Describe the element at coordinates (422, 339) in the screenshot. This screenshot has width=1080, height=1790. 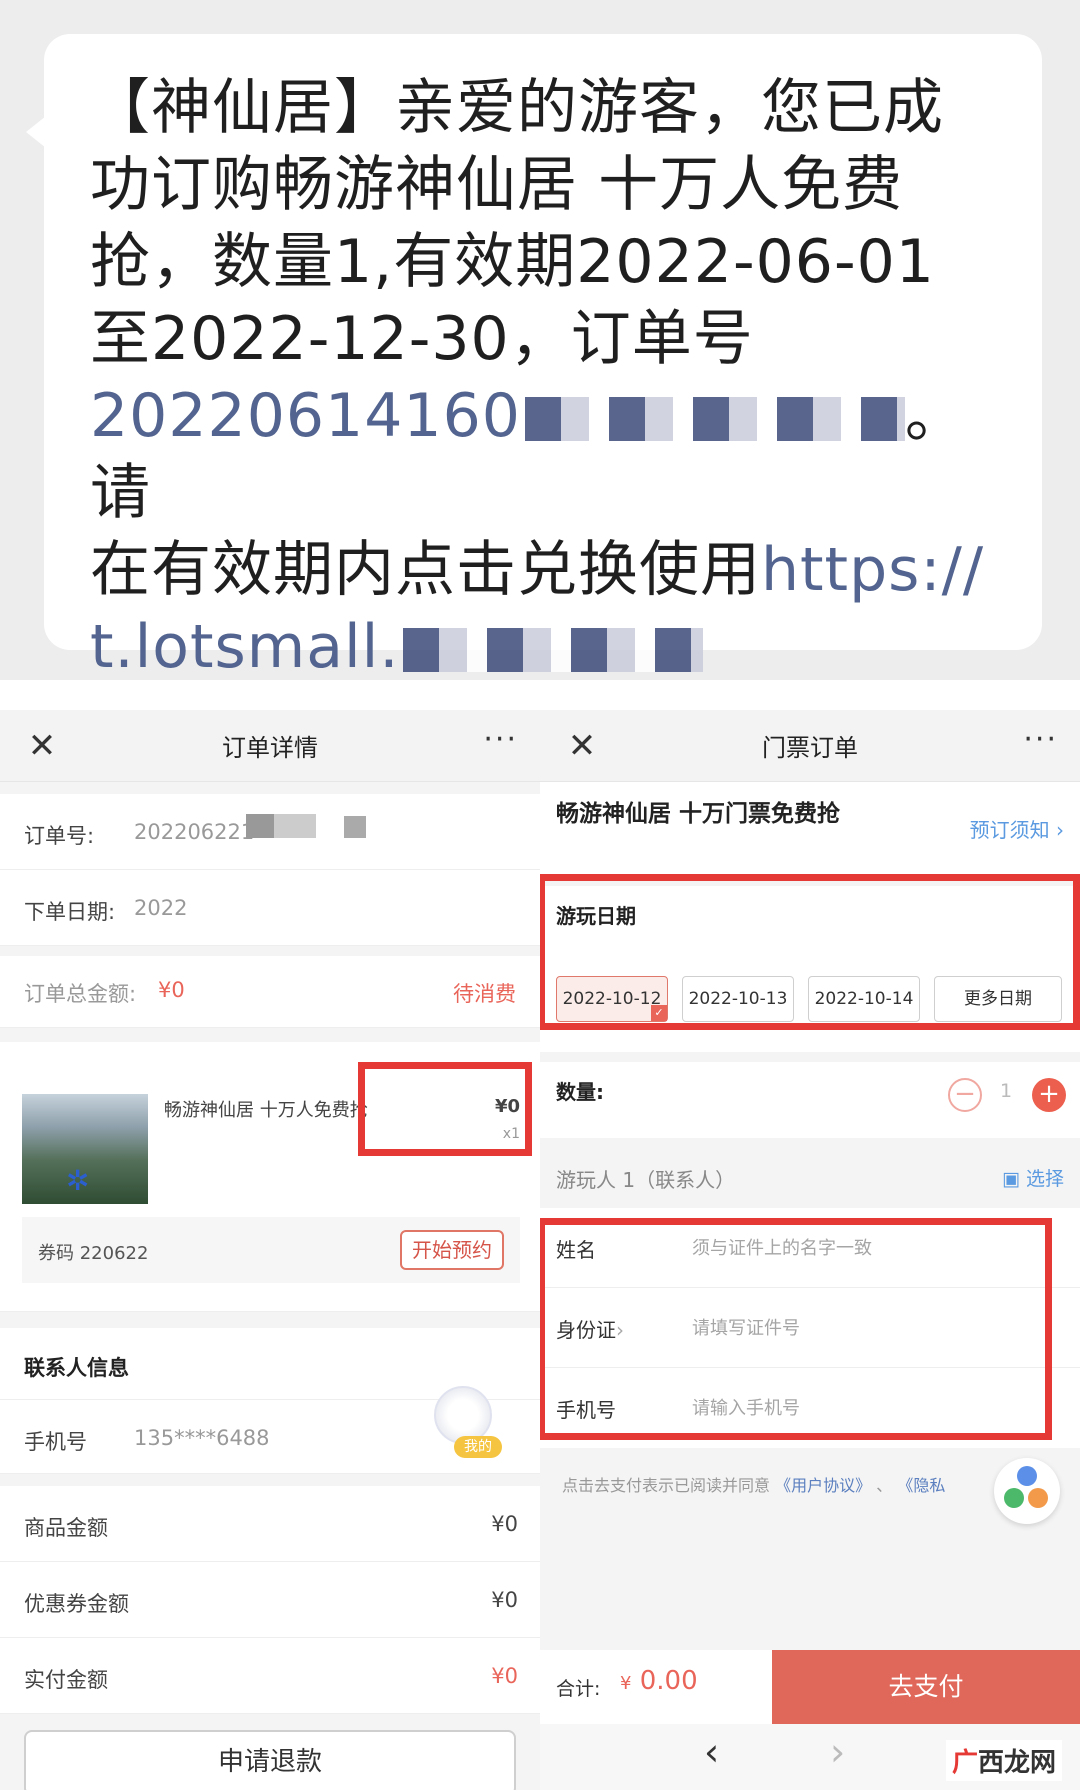
I see `sms-line4: 至2022-12-30，订单号` at that location.